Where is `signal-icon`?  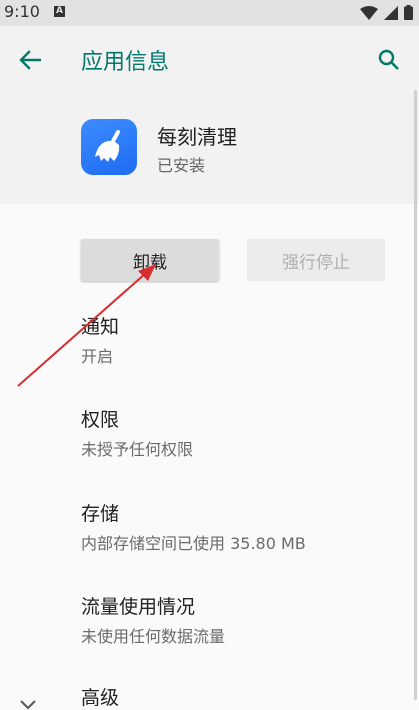
signal-icon is located at coordinates (391, 12).